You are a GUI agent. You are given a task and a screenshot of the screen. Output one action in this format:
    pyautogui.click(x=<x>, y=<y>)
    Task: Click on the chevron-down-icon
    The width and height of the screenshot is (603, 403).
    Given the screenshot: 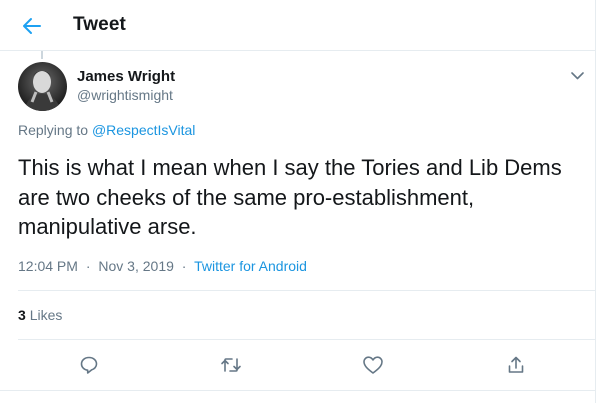 What is the action you would take?
    pyautogui.click(x=577, y=76)
    